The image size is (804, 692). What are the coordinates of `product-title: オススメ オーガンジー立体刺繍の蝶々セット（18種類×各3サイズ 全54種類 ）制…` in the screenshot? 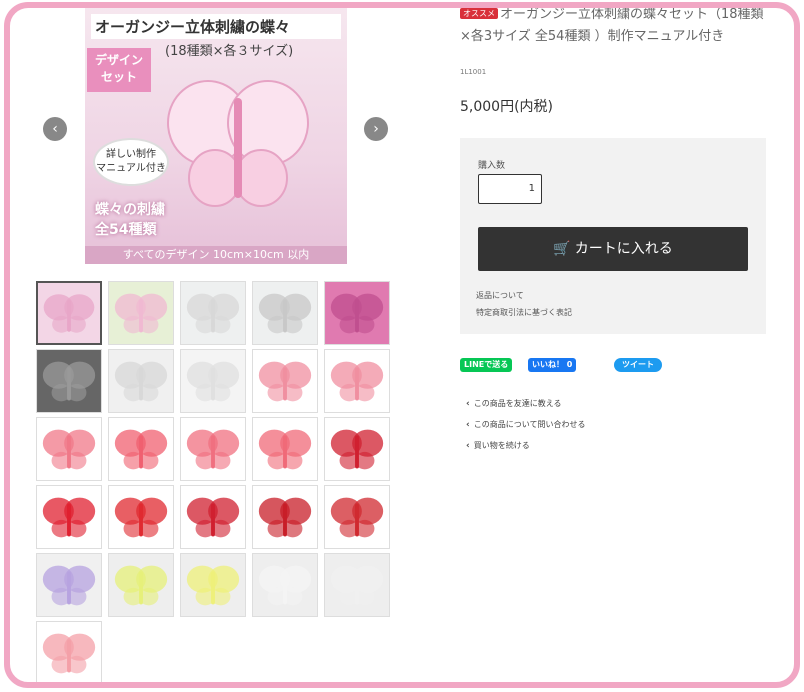 It's located at (615, 26).